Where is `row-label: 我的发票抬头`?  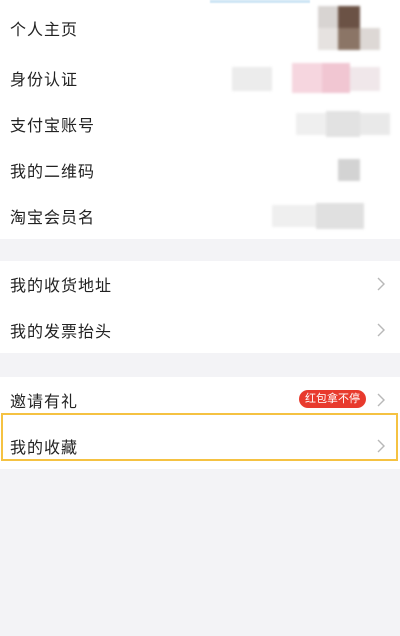
row-label: 我的发票抬头 is located at coordinates (61, 331).